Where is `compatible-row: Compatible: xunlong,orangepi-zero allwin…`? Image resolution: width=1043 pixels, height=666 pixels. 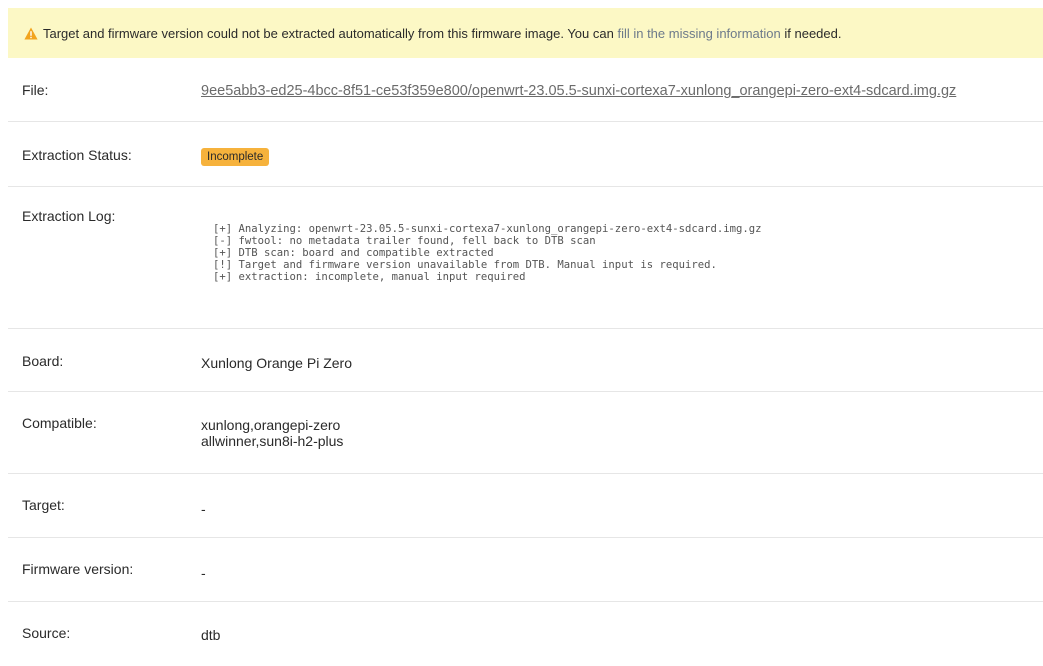 compatible-row: Compatible: xunlong,orangepi-zero allwin… is located at coordinates (525, 433).